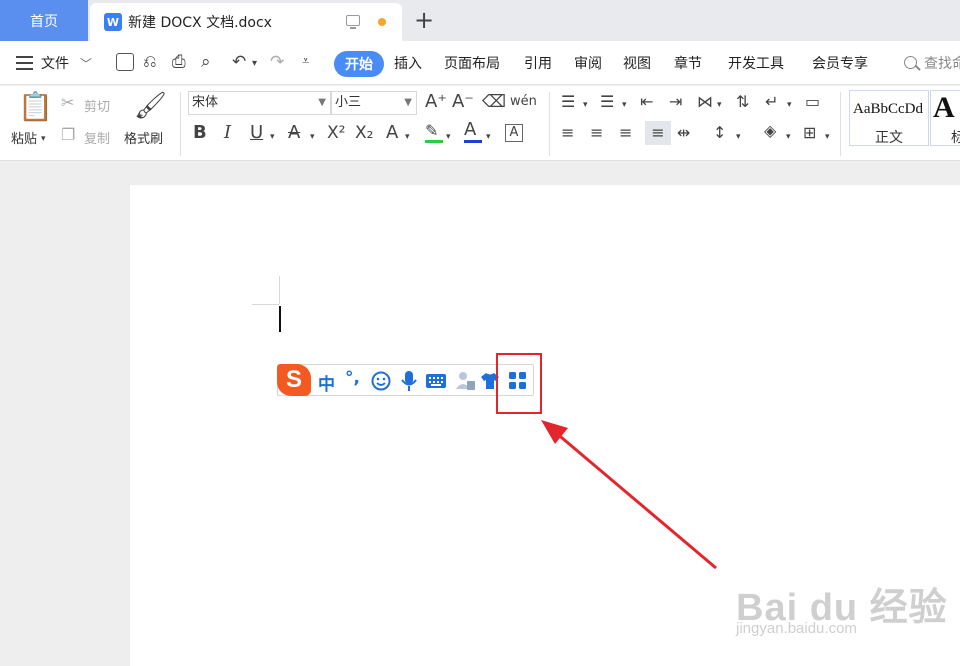  Describe the element at coordinates (842, 606) in the screenshot. I see `baidu-watermark: Bai du 经验 jingyan.baidu.com` at that location.